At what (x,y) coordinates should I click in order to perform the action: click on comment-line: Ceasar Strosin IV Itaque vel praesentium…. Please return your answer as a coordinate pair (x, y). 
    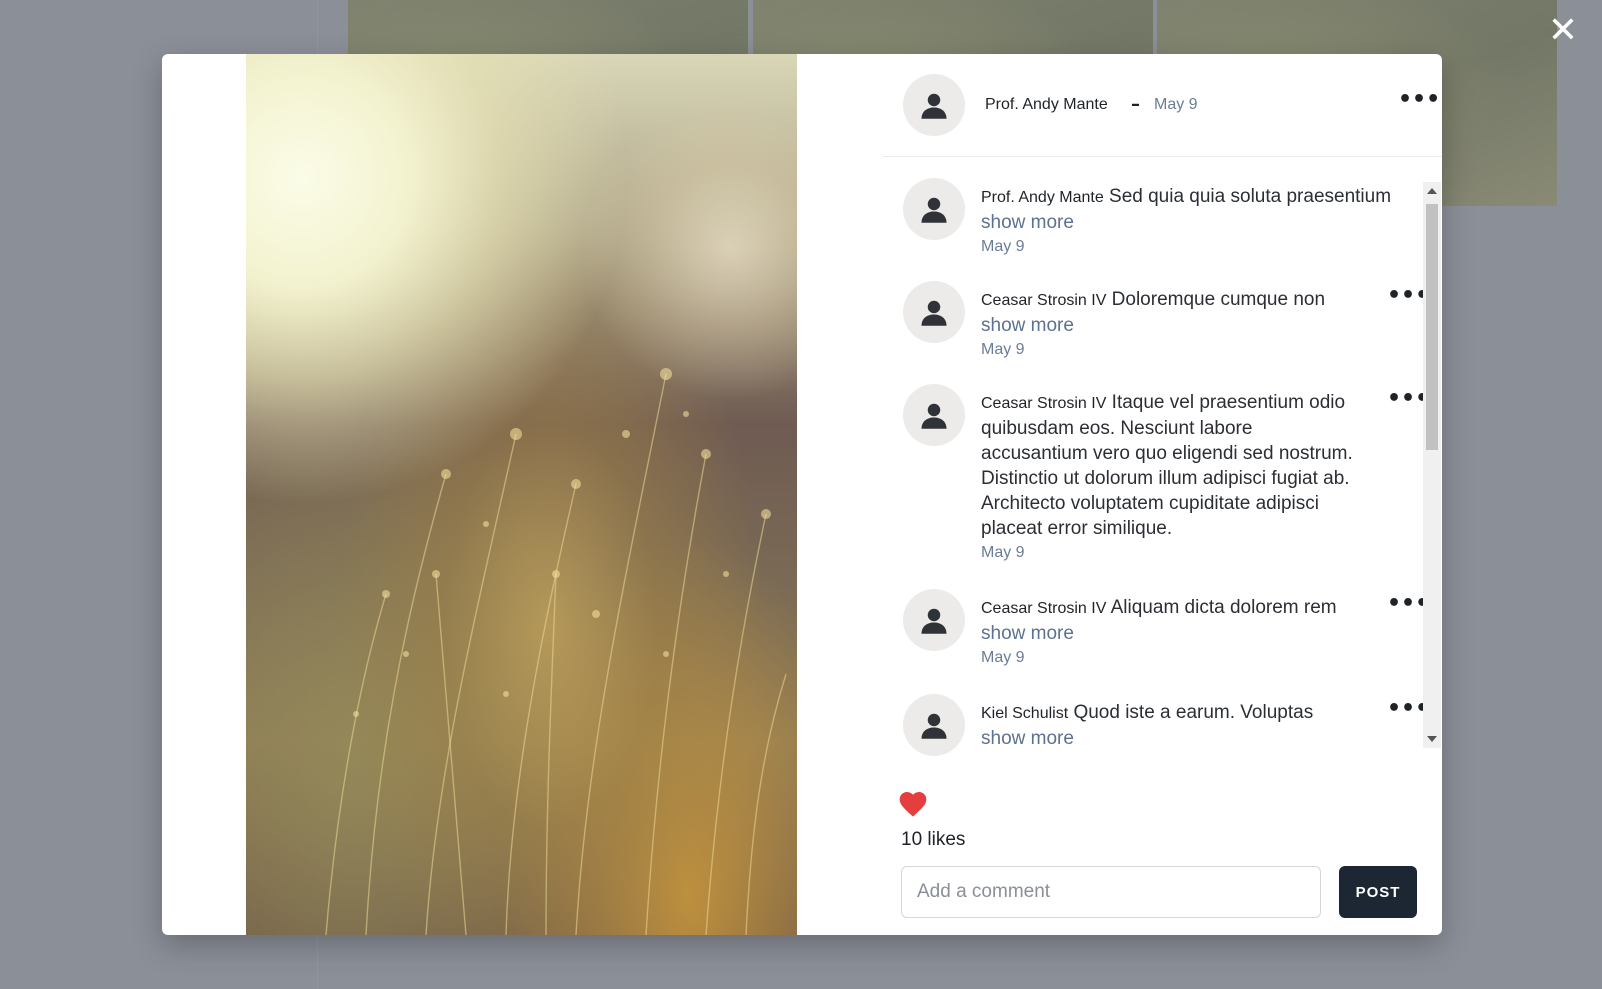
    Looking at the image, I should click on (1171, 465).